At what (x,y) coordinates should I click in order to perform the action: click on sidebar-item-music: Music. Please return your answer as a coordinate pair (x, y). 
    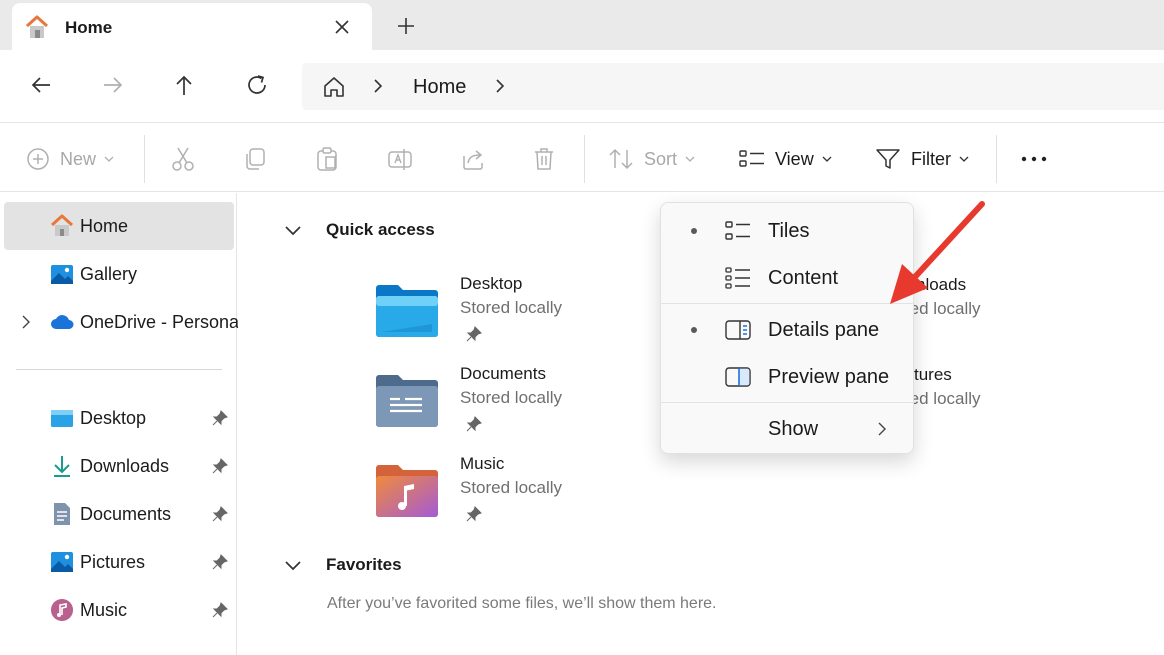
    Looking at the image, I should click on (119, 610).